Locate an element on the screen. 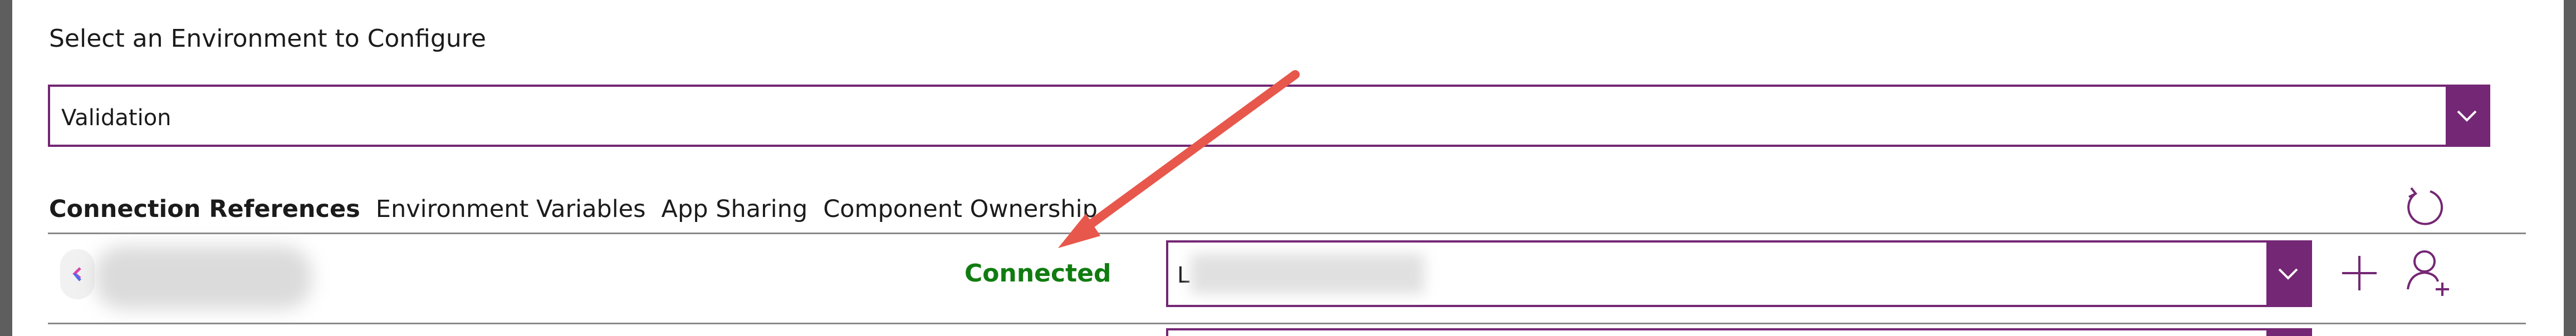  add-user-icon is located at coordinates (2428, 273).